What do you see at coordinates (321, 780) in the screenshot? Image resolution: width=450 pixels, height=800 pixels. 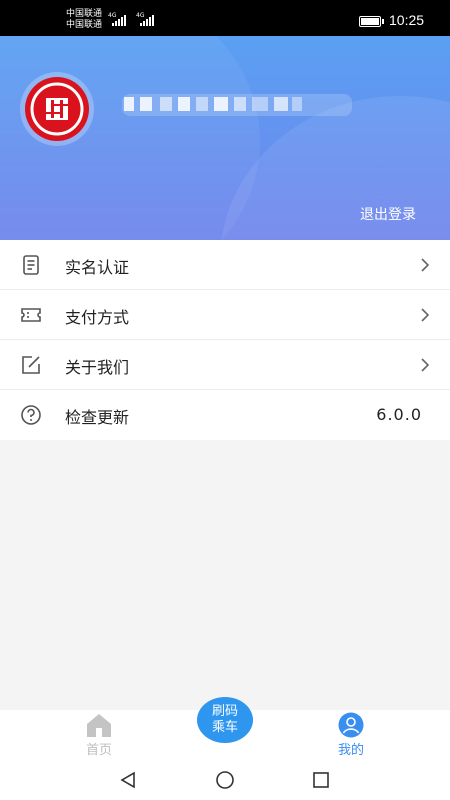 I see `recent-apps-icon` at bounding box center [321, 780].